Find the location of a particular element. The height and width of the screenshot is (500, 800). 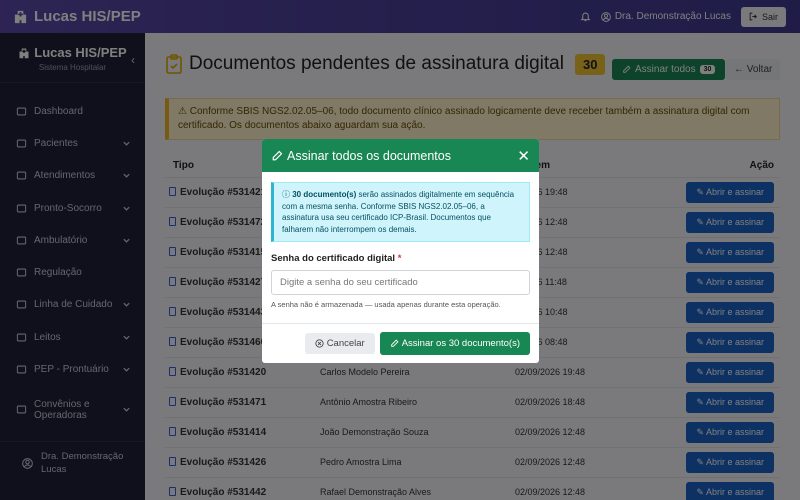

required-mark: * is located at coordinates (399, 258).